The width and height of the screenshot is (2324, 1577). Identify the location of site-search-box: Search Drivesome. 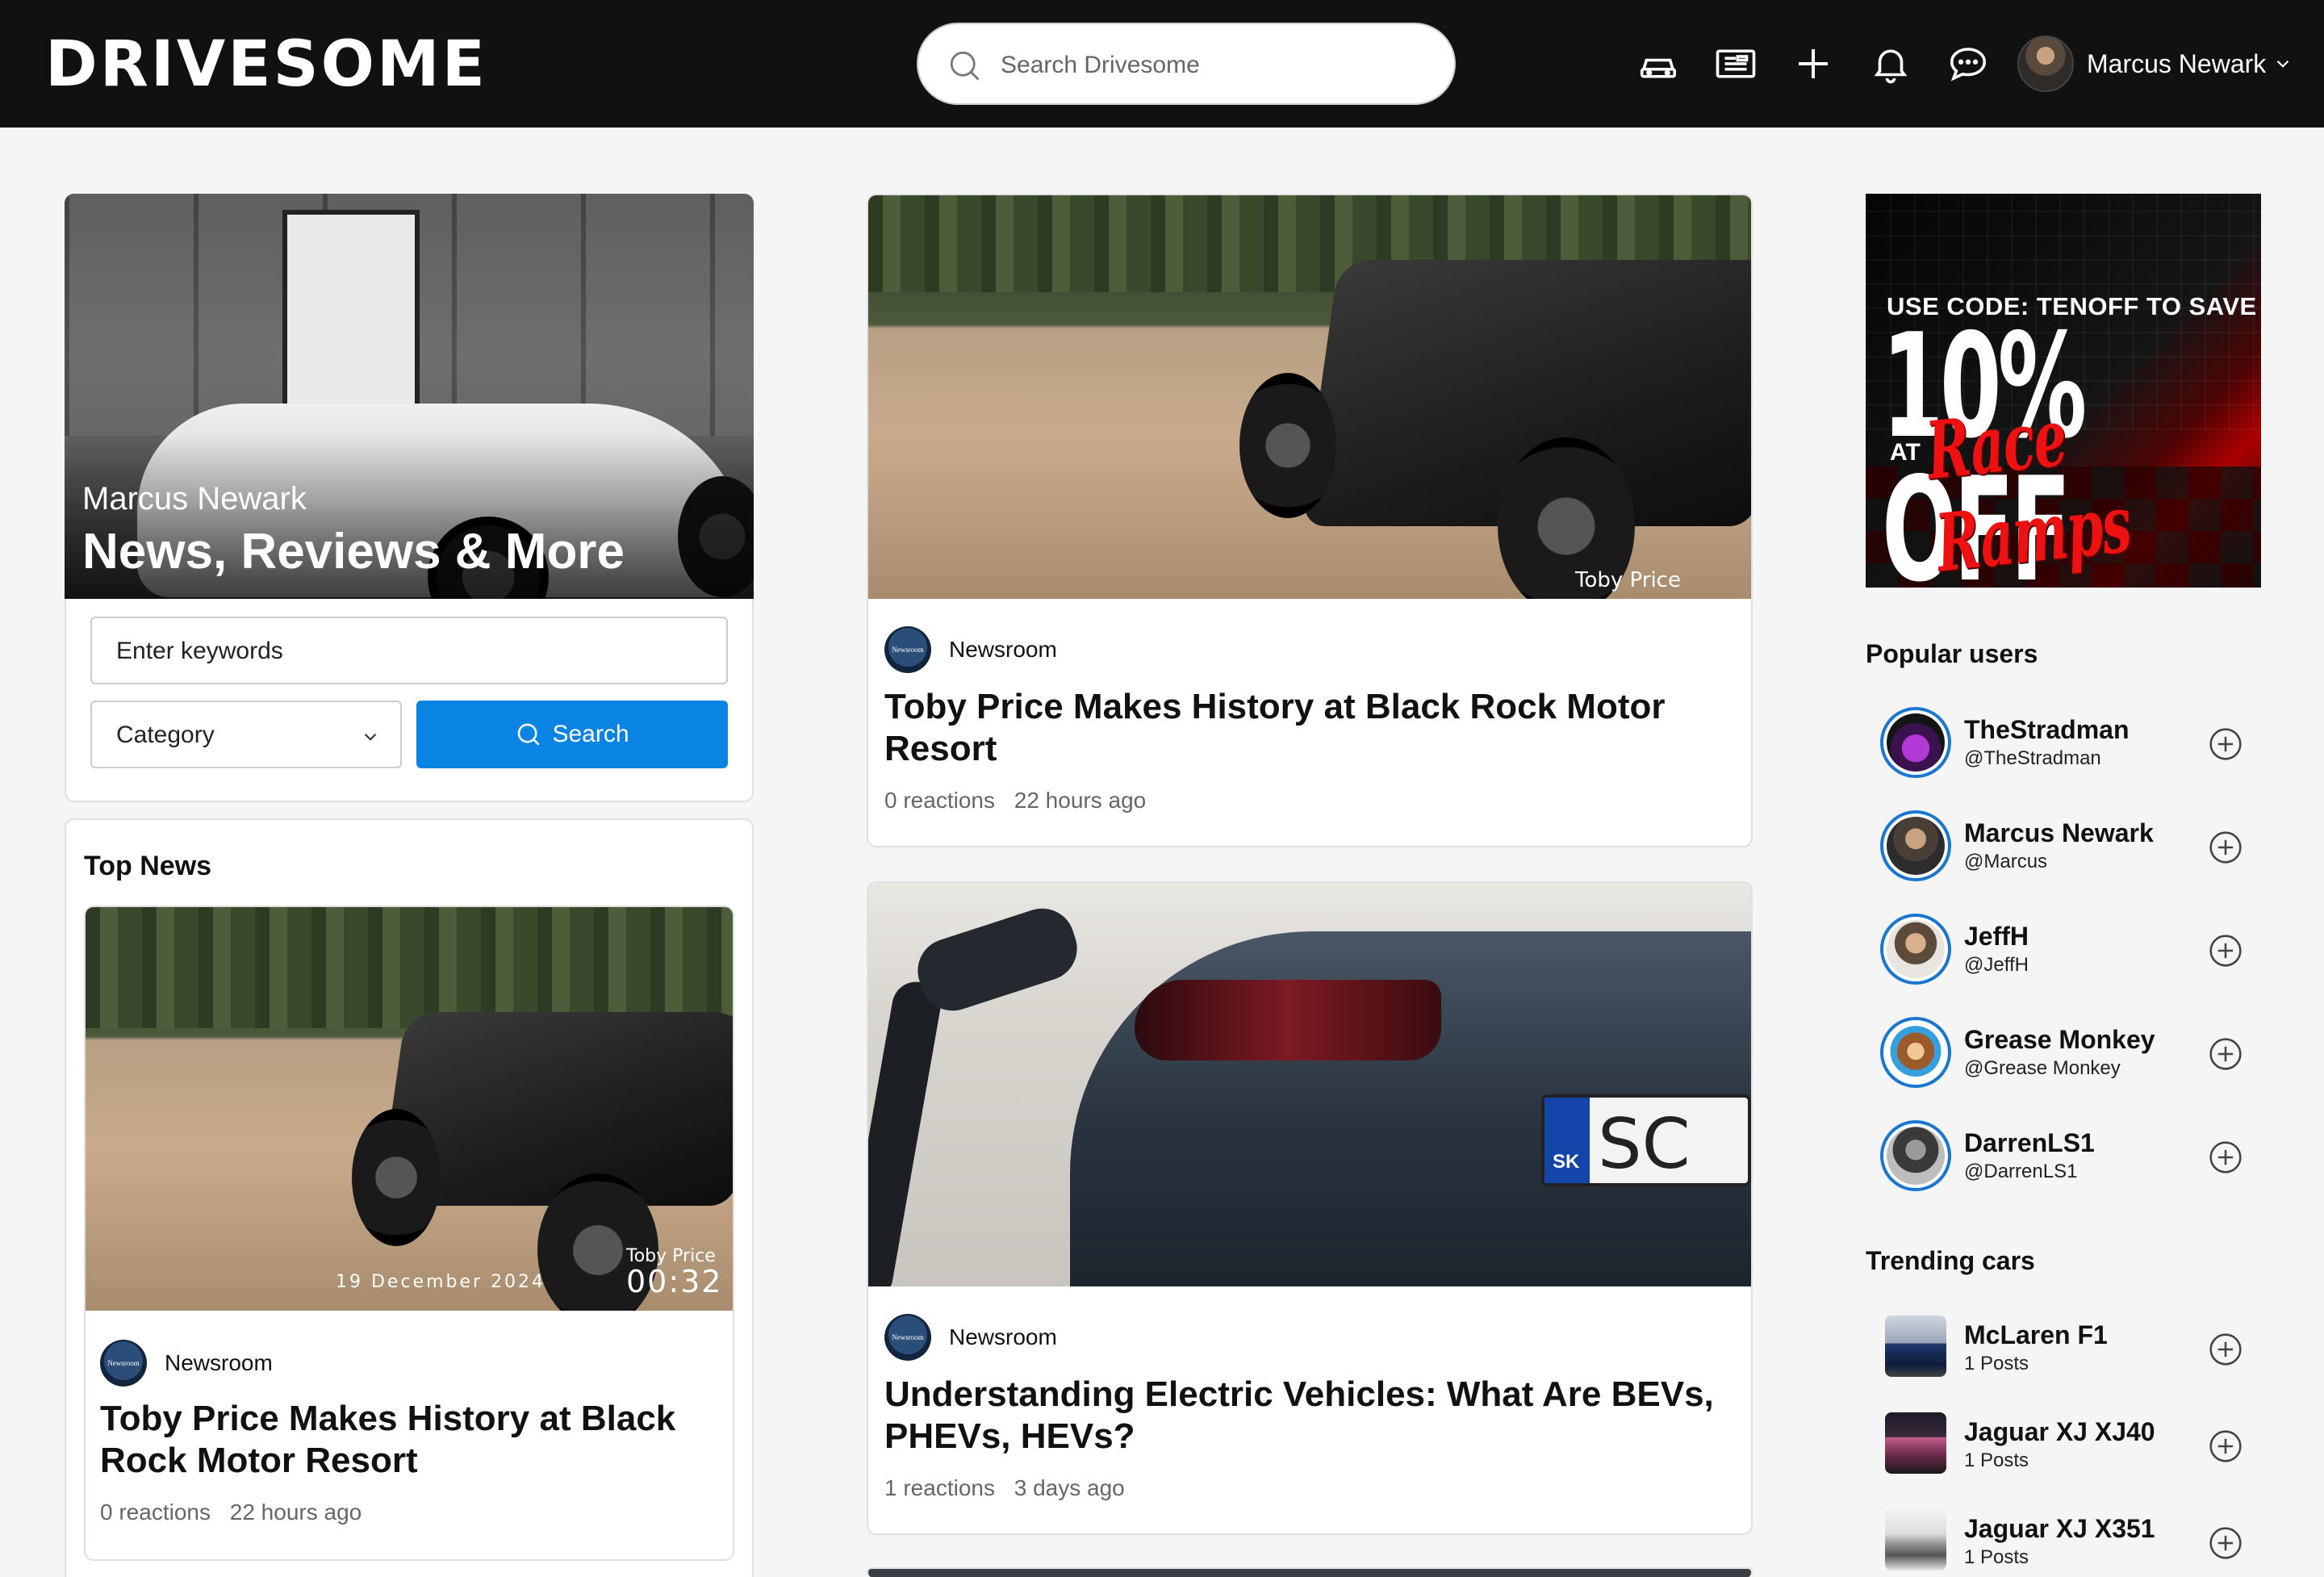
(1186, 64).